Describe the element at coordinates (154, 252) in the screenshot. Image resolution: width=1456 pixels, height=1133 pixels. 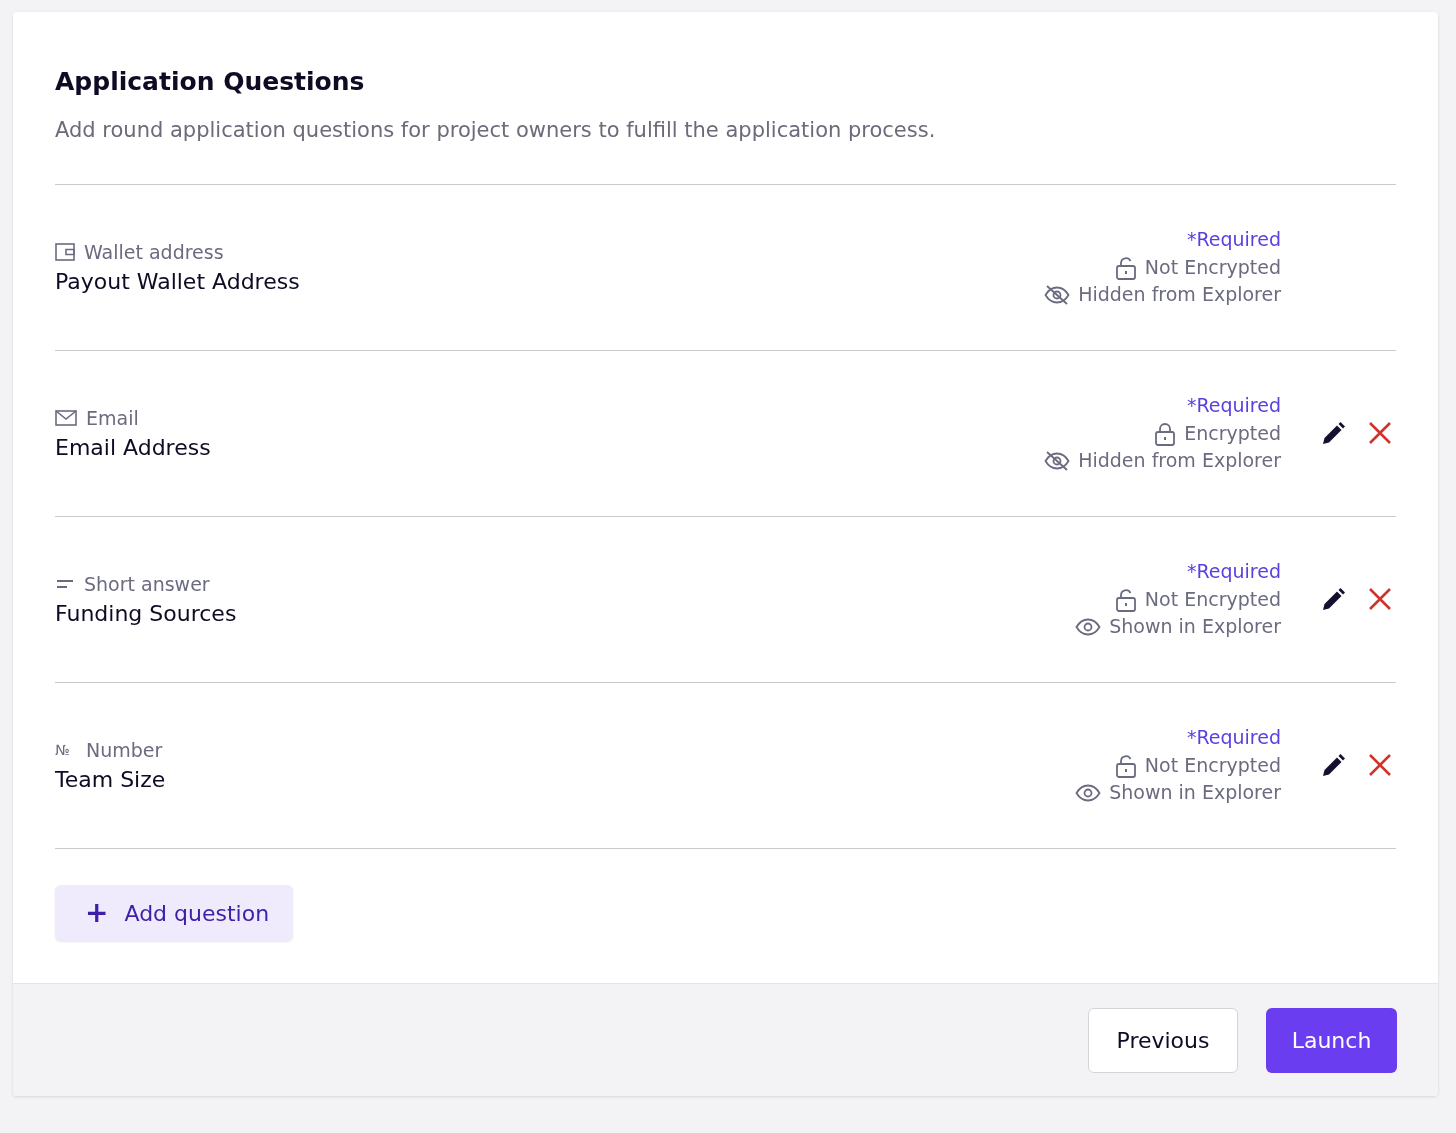
I see `question-type: Wallet address` at that location.